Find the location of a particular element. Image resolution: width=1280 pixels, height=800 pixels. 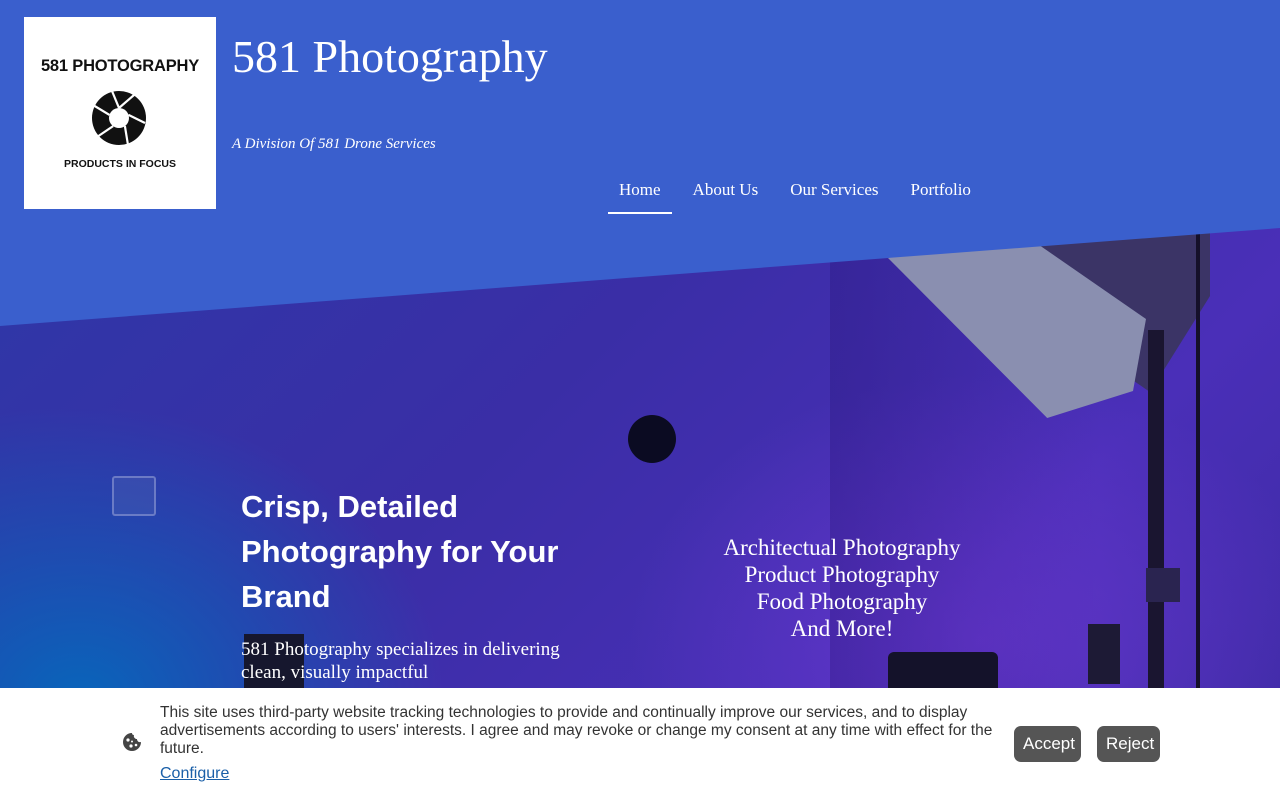

service-item: Architectual Photography is located at coordinates (842, 547).